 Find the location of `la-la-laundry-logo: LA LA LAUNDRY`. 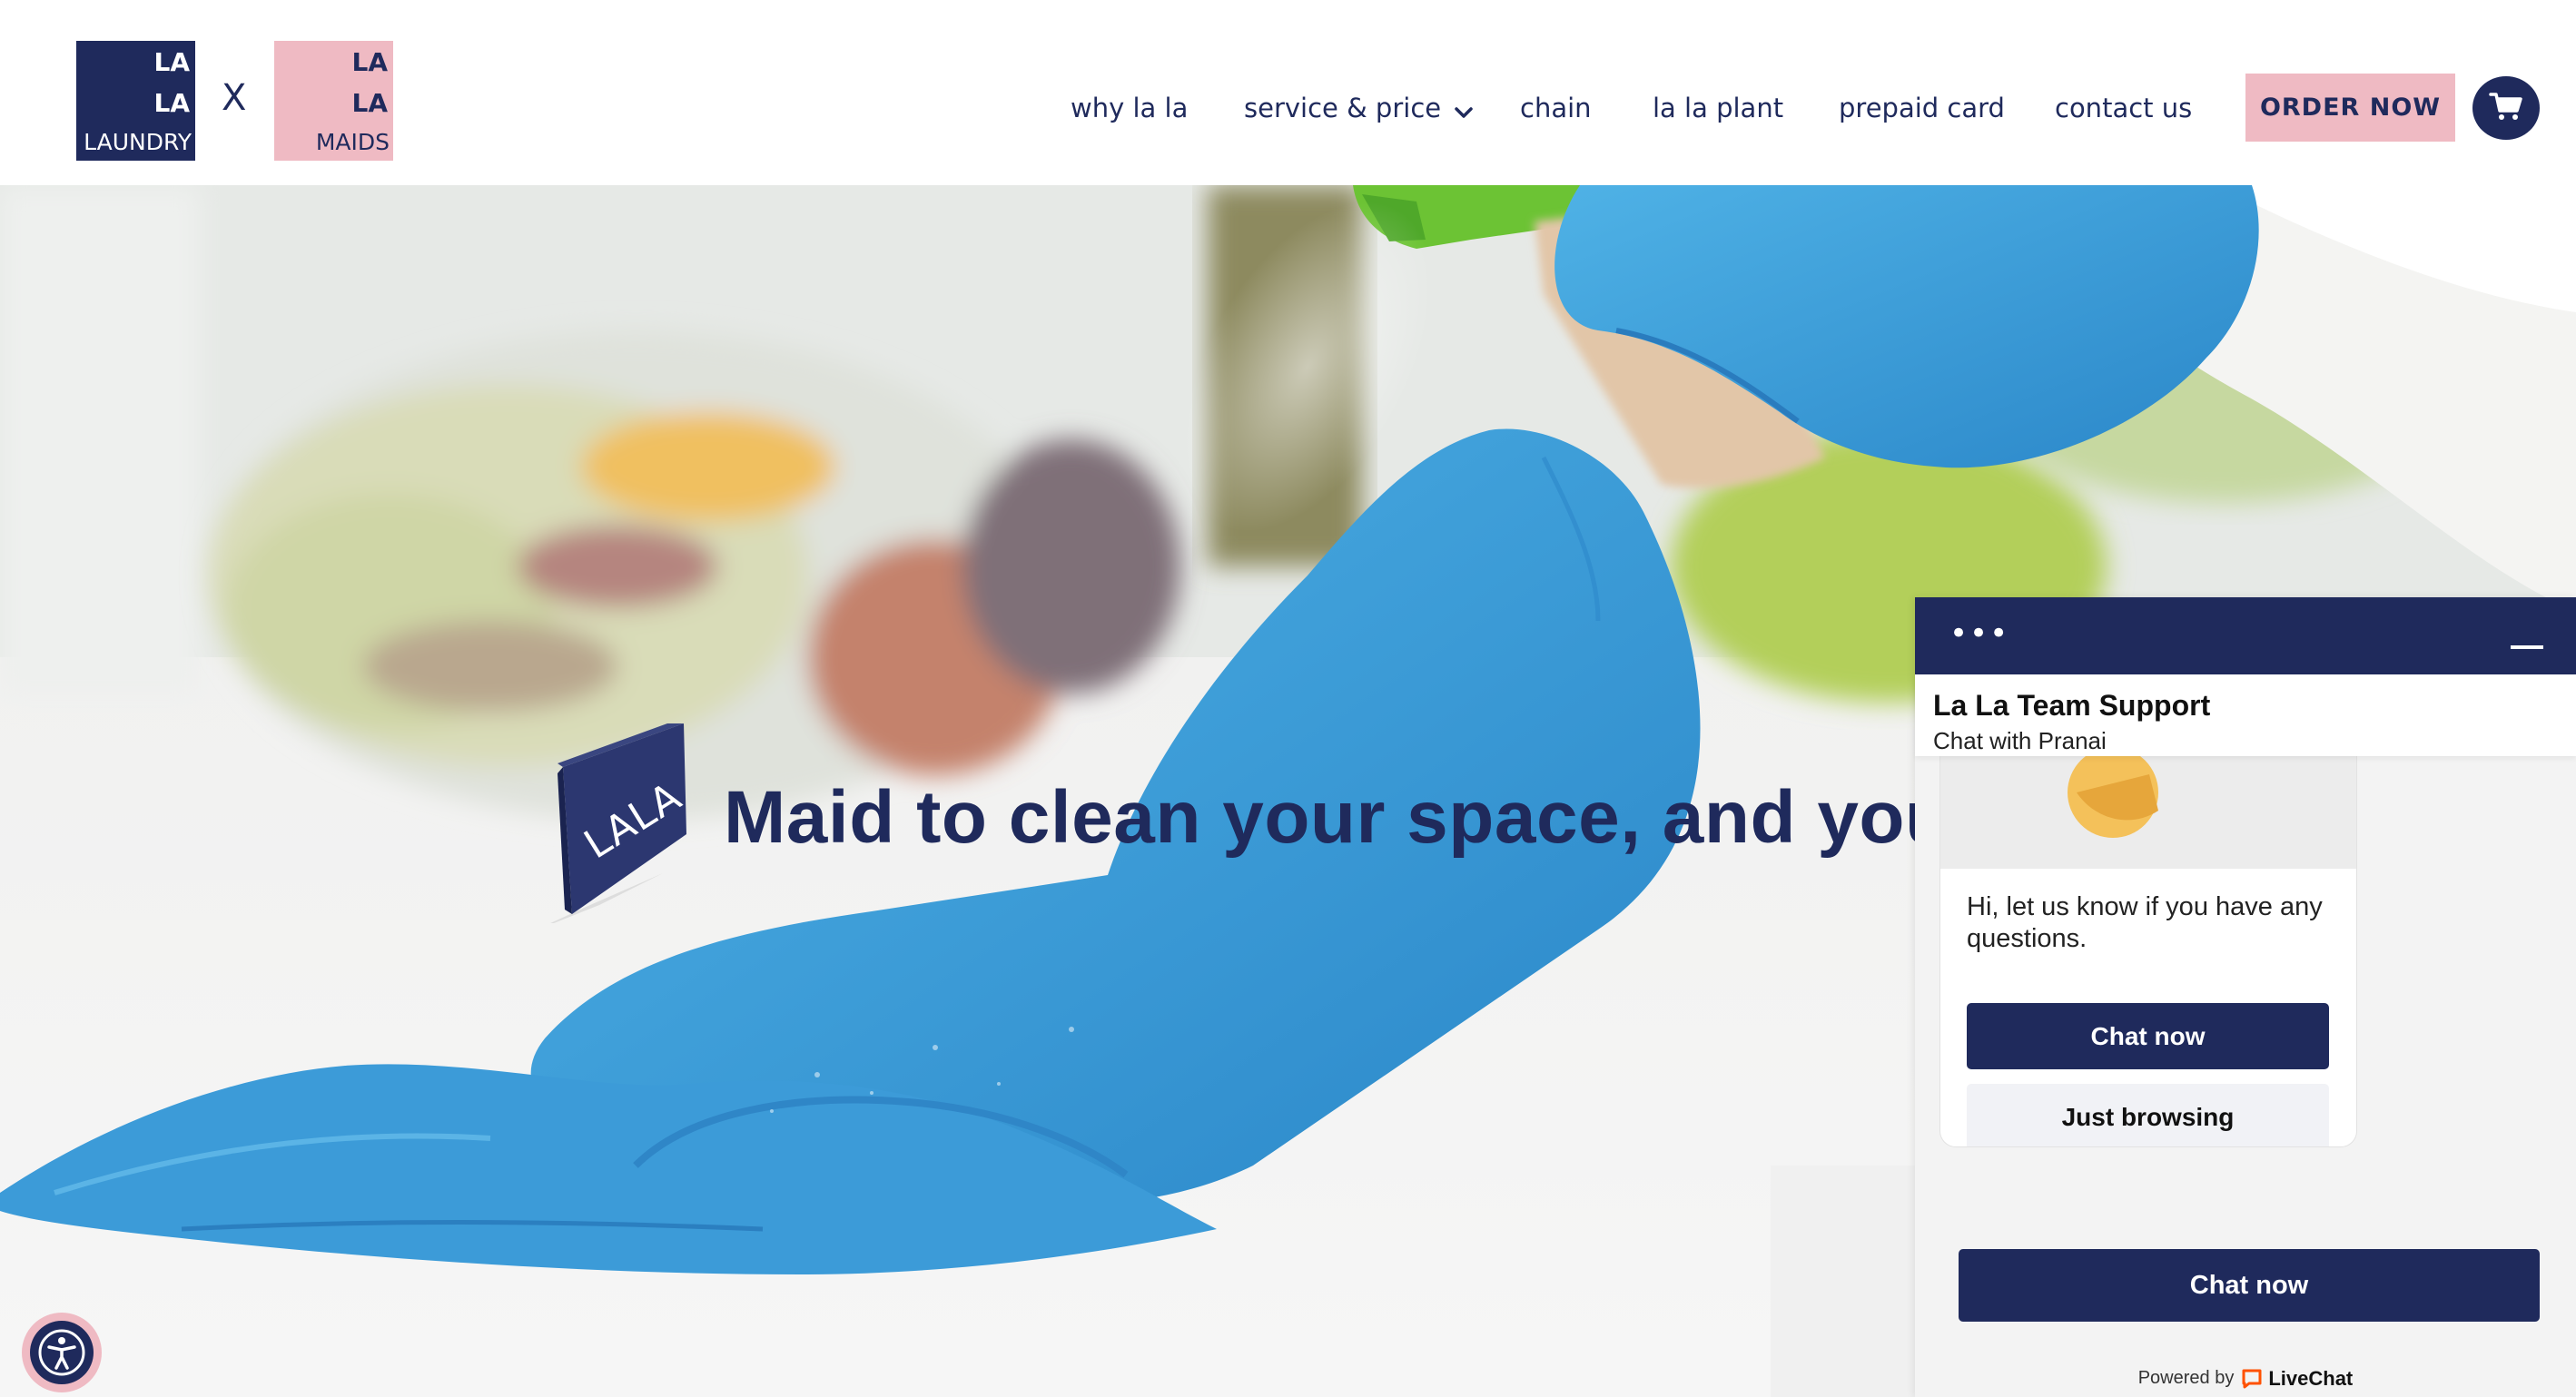

la-la-laundry-logo: LA LA LAUNDRY is located at coordinates (135, 101).